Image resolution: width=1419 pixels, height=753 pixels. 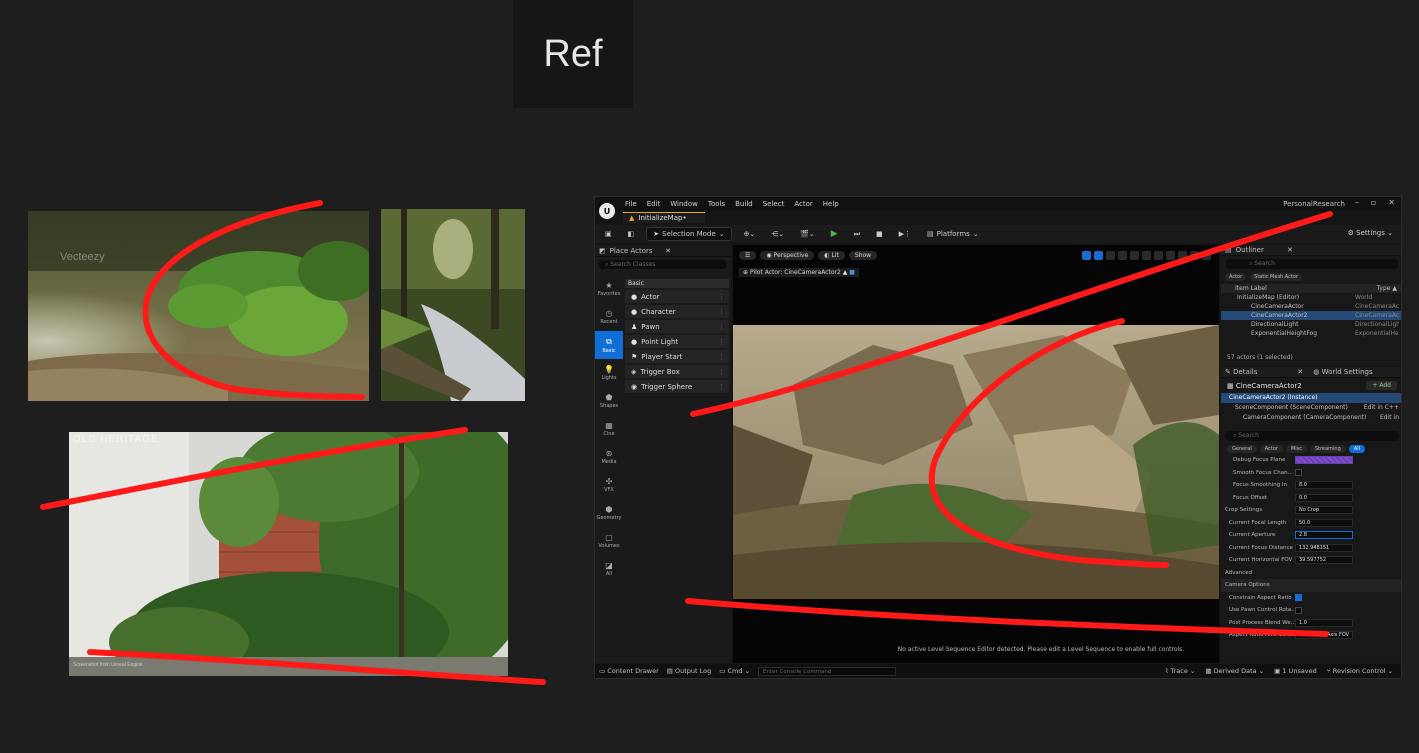 I want to click on scale-icon, so click(x=1122, y=255).